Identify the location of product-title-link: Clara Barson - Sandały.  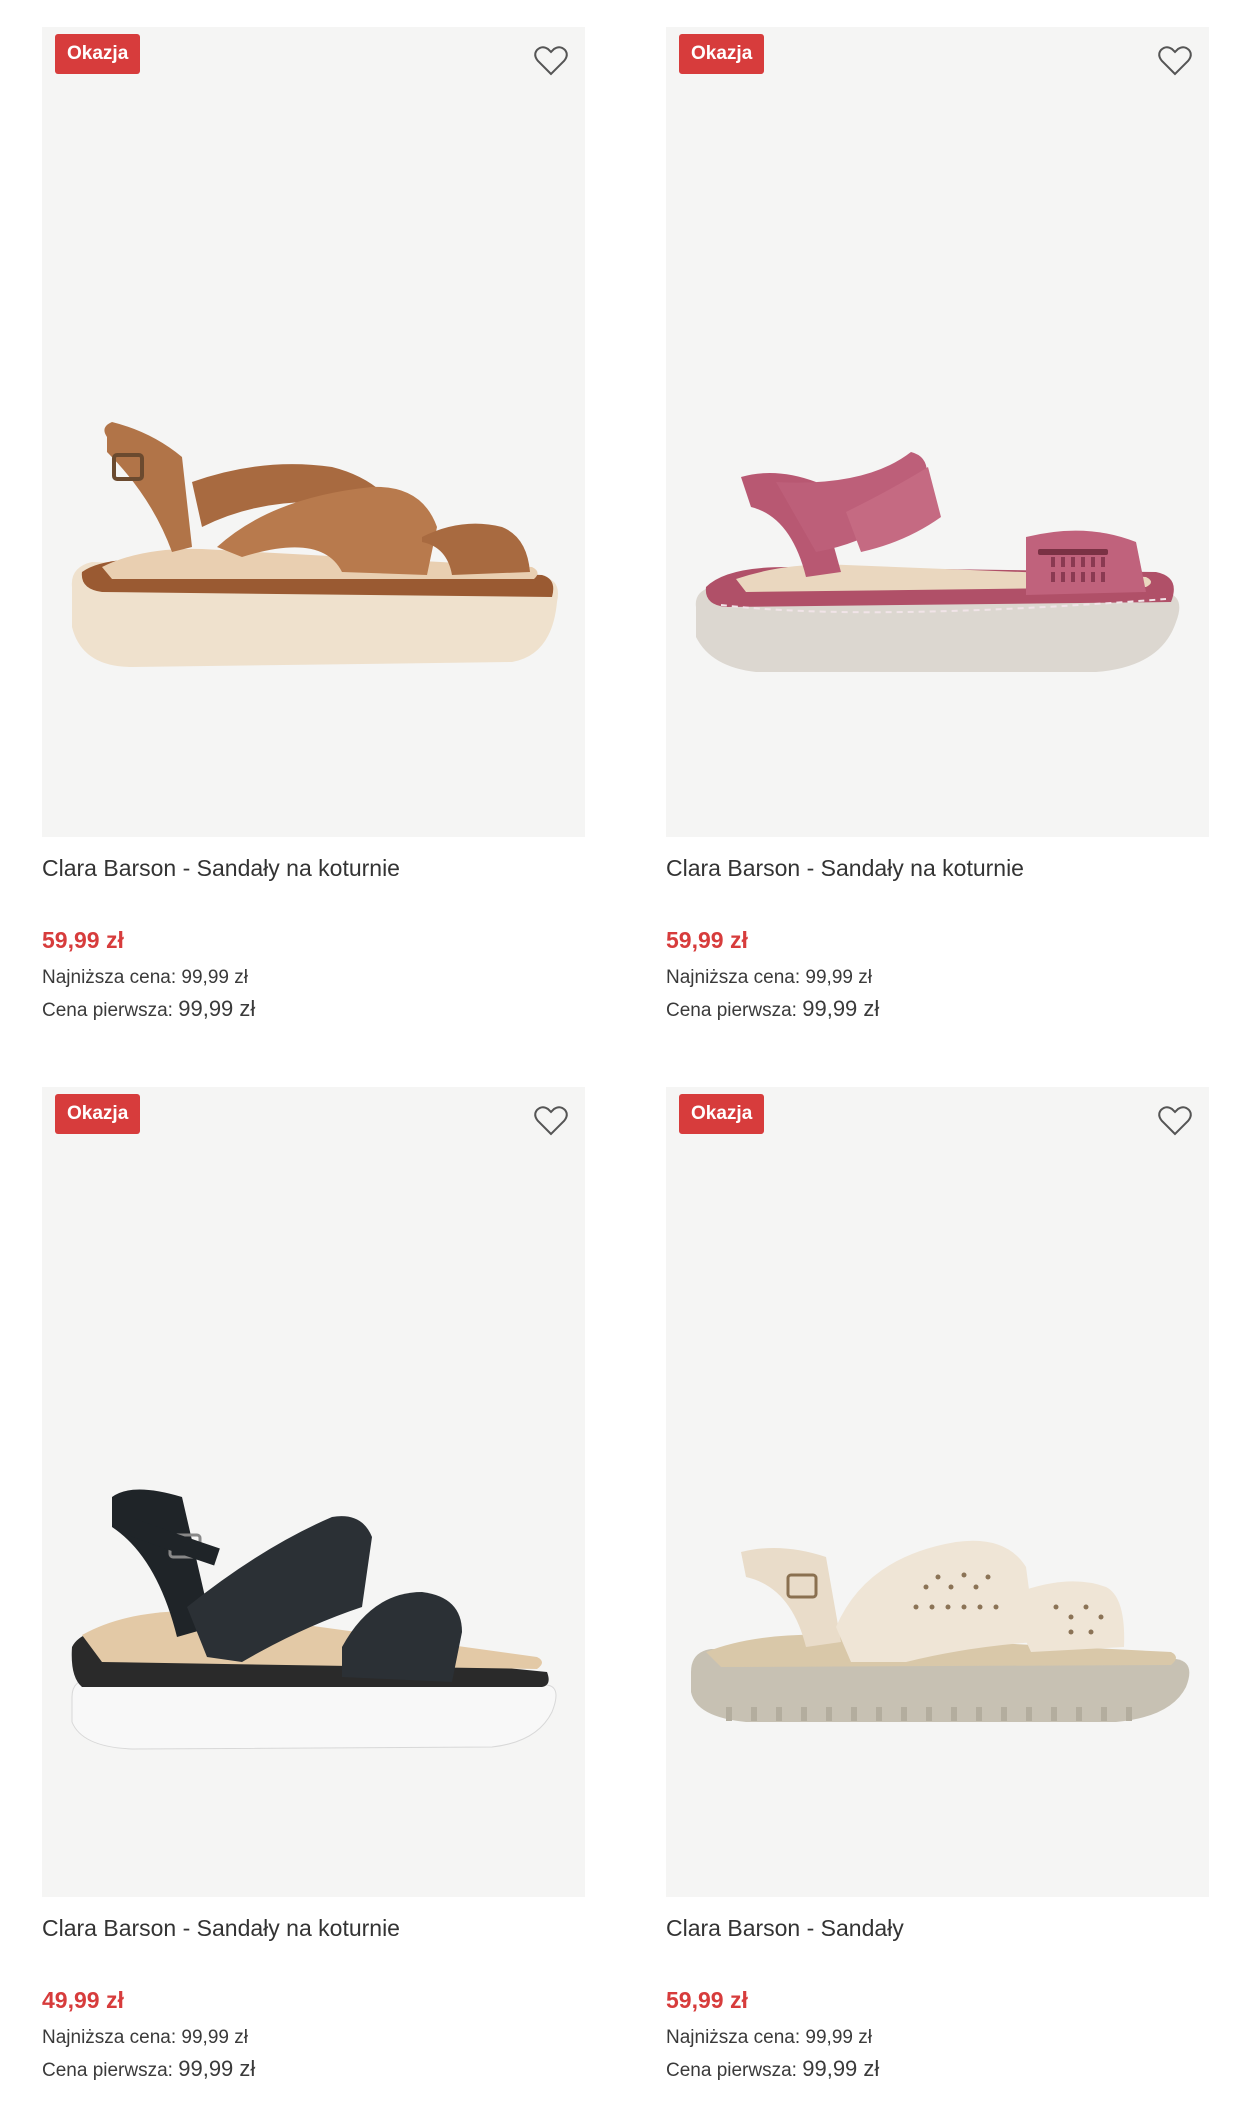
(785, 1928).